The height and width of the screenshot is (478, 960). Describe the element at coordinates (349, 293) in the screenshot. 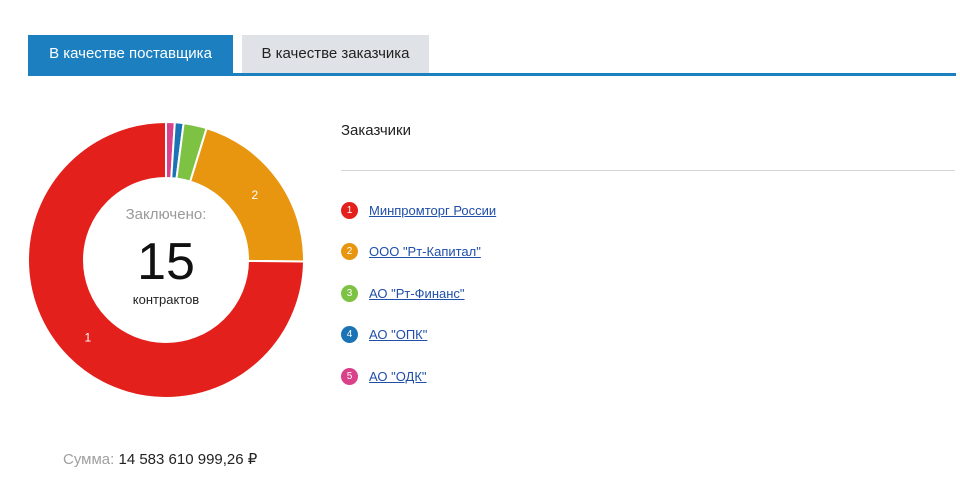

I see `legend-badge: 3` at that location.